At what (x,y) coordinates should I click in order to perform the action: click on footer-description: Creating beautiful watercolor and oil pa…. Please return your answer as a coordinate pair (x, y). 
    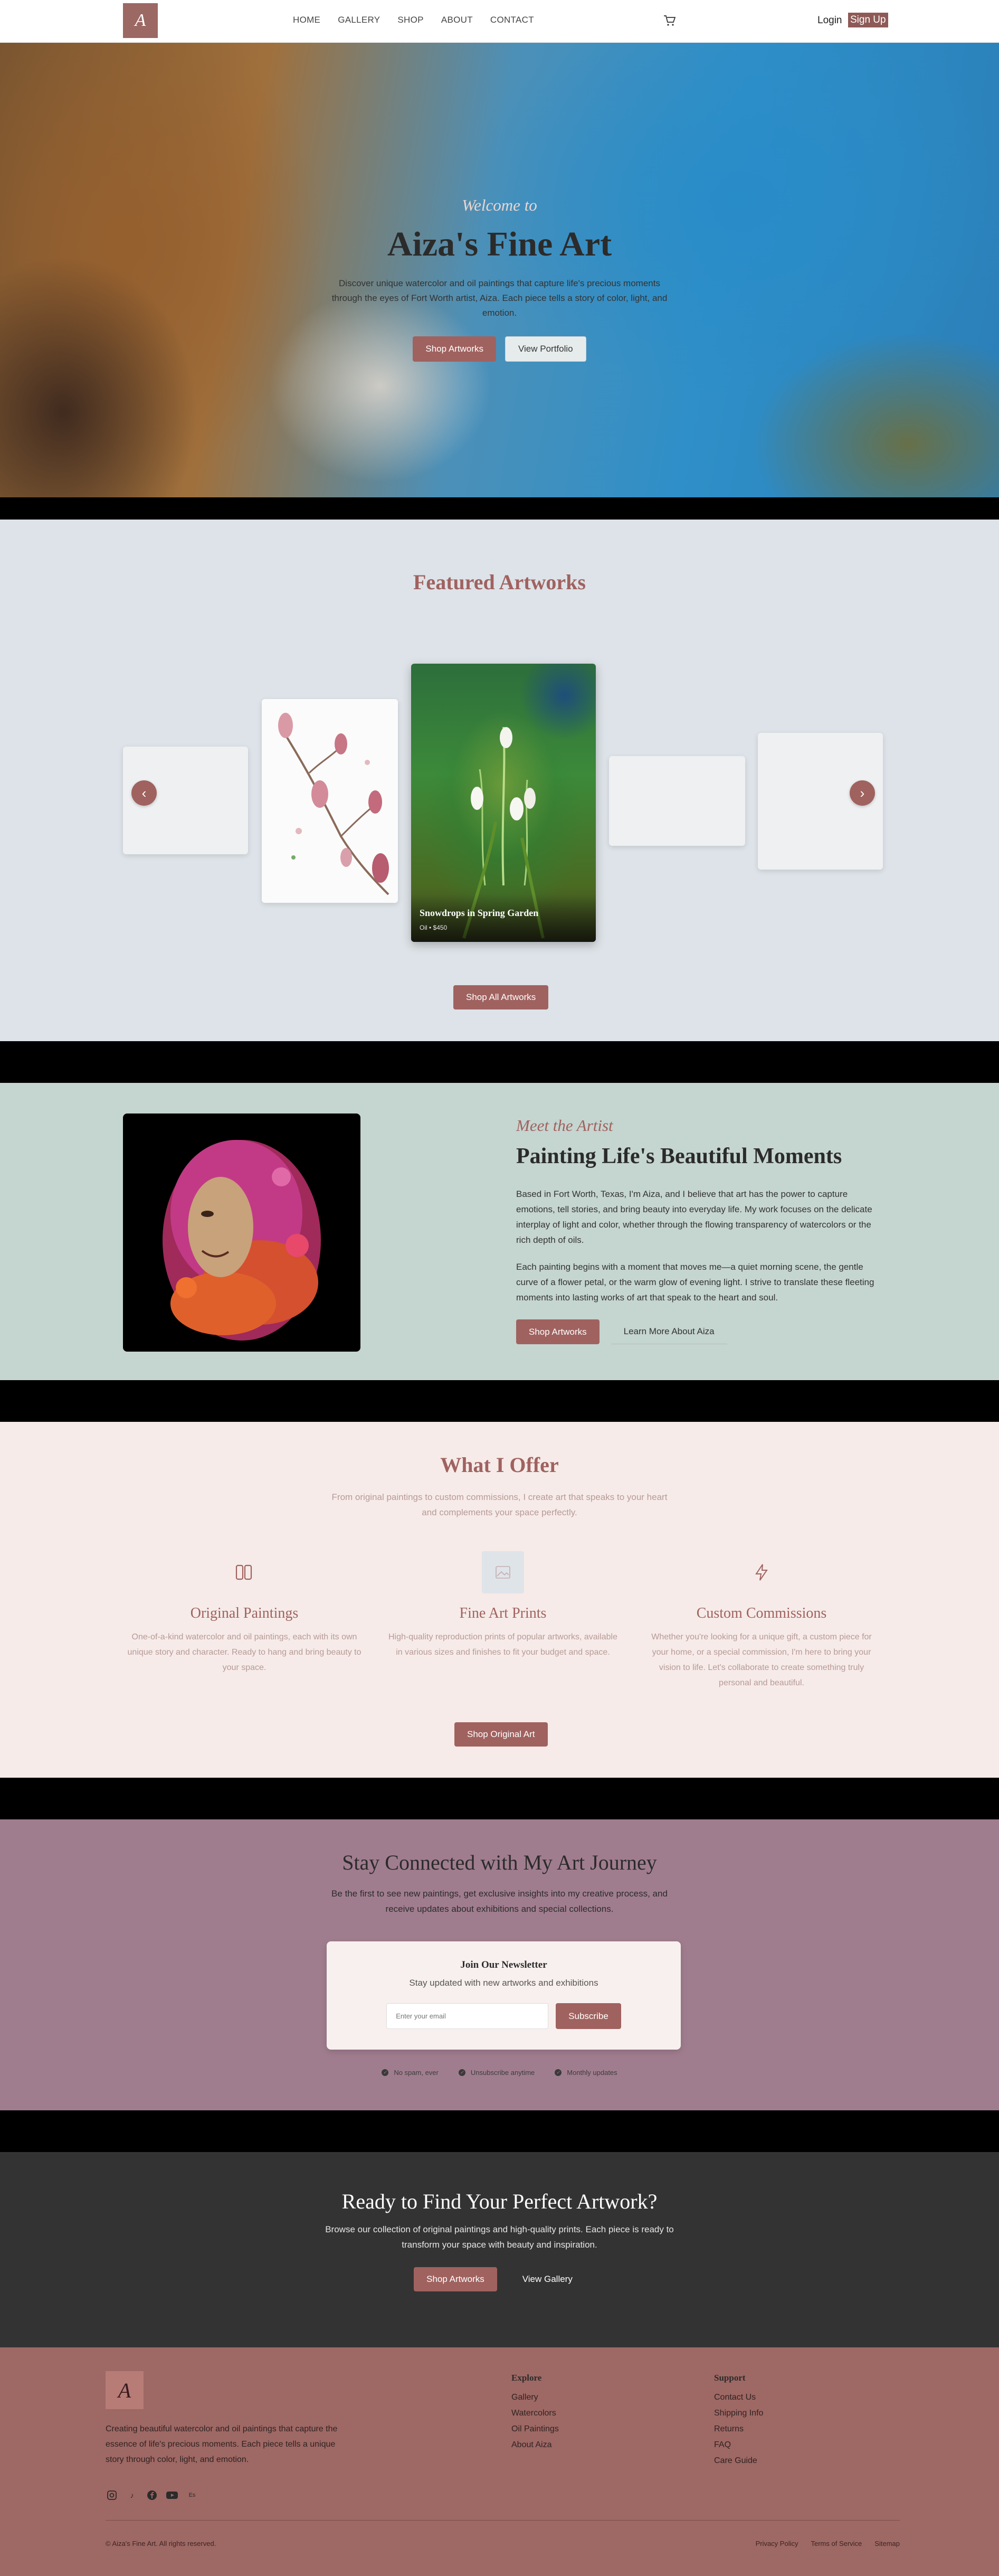
    Looking at the image, I should click on (222, 2444).